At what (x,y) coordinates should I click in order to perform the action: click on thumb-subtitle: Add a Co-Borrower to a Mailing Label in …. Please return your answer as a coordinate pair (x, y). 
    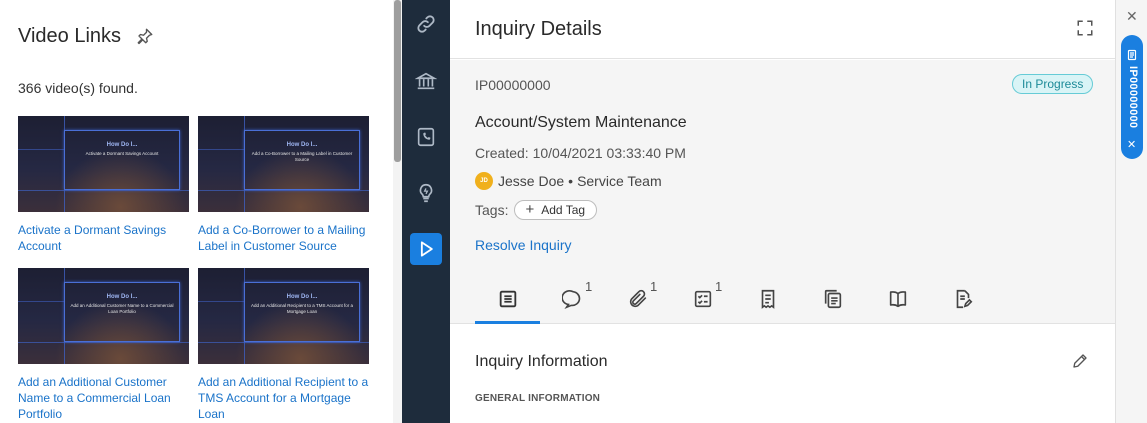
    Looking at the image, I should click on (302, 156).